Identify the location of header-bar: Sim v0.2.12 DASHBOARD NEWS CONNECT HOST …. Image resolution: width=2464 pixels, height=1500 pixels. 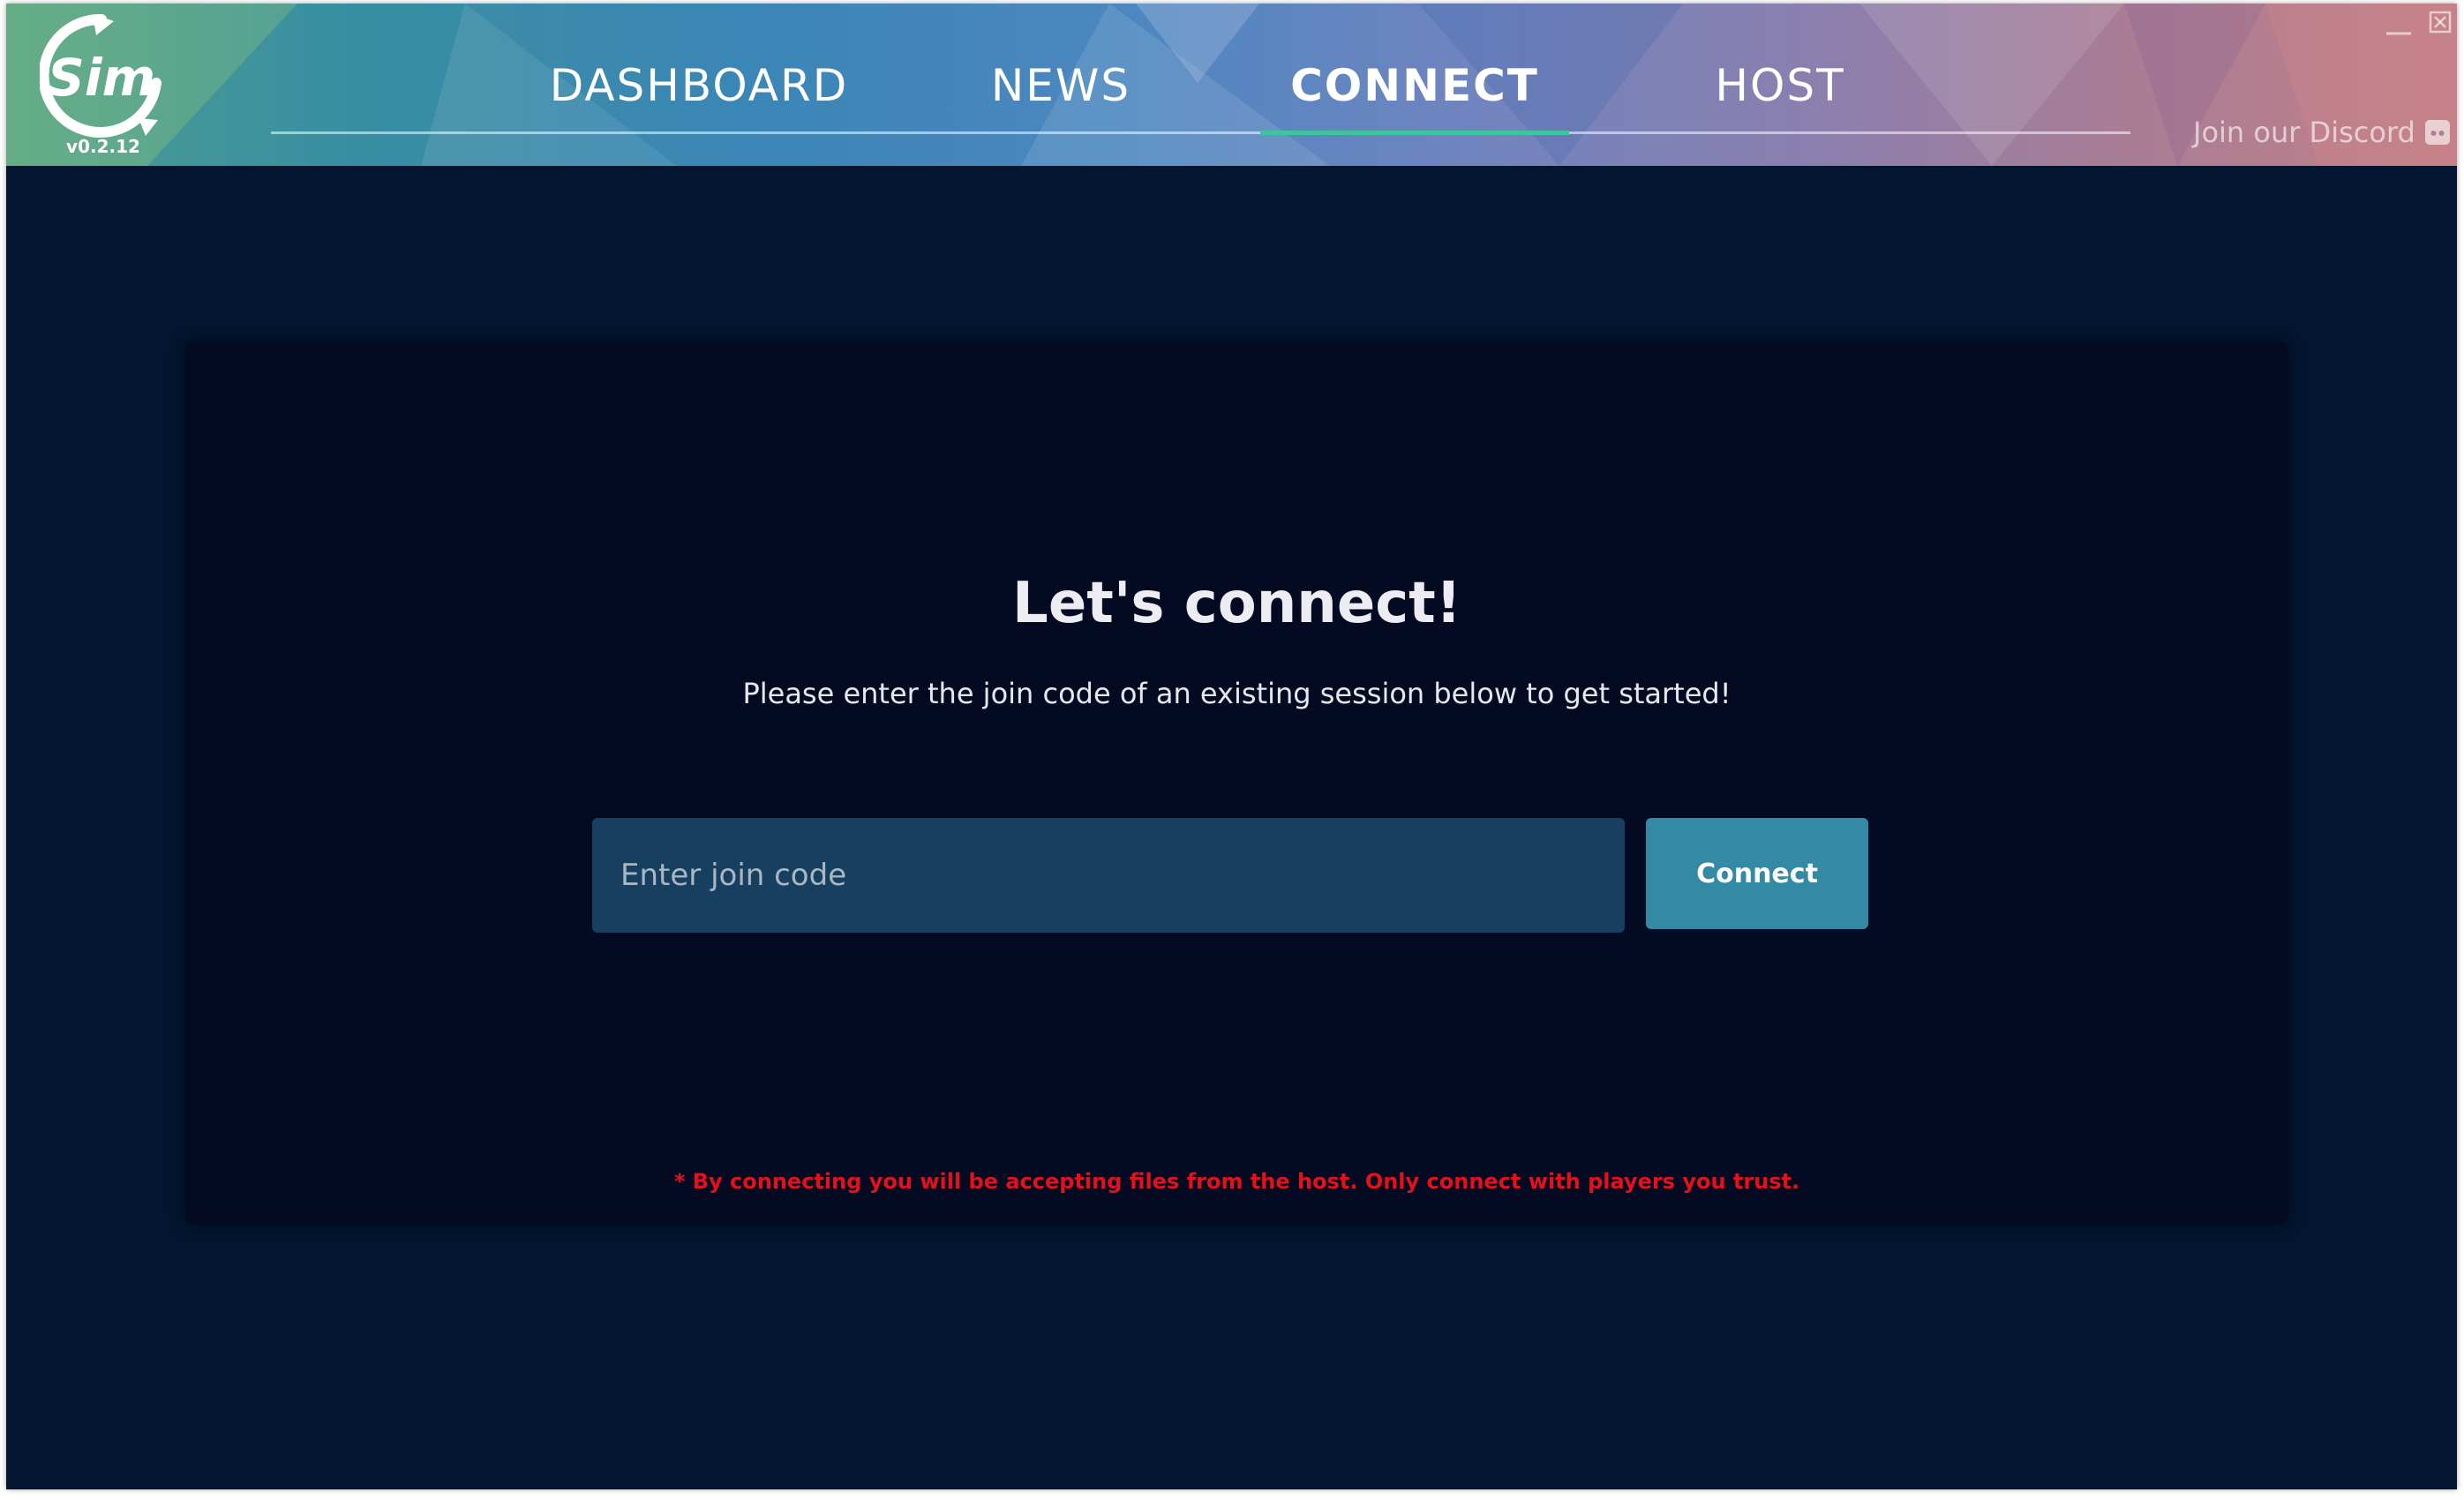
(1232, 85).